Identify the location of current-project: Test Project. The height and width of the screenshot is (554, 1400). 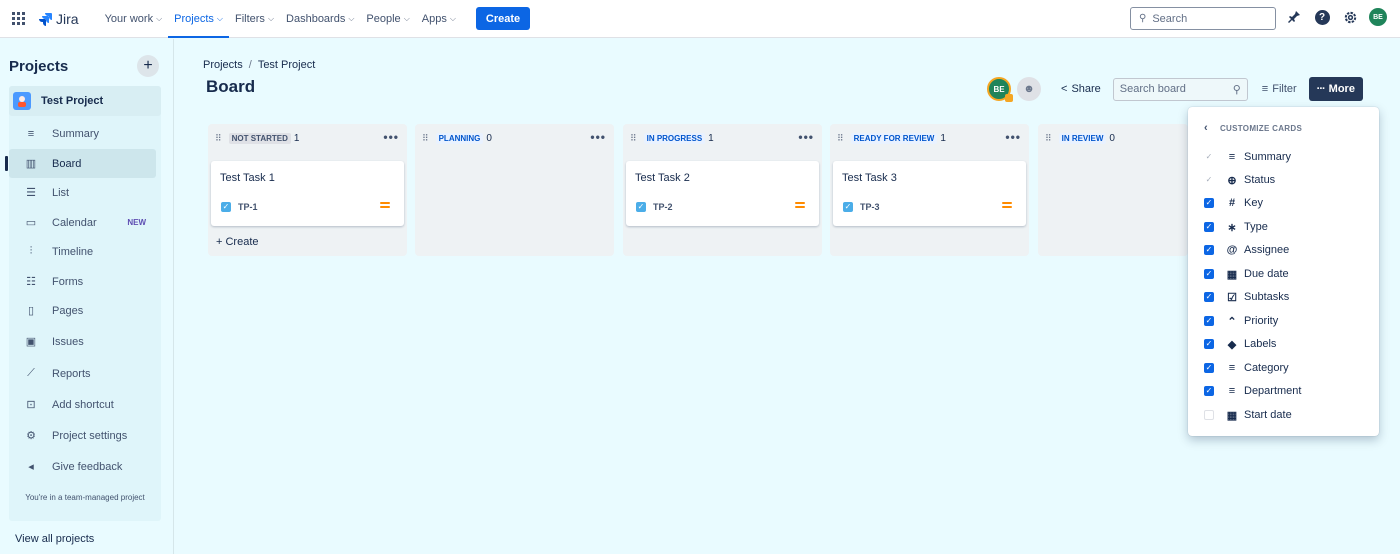
(85, 101).